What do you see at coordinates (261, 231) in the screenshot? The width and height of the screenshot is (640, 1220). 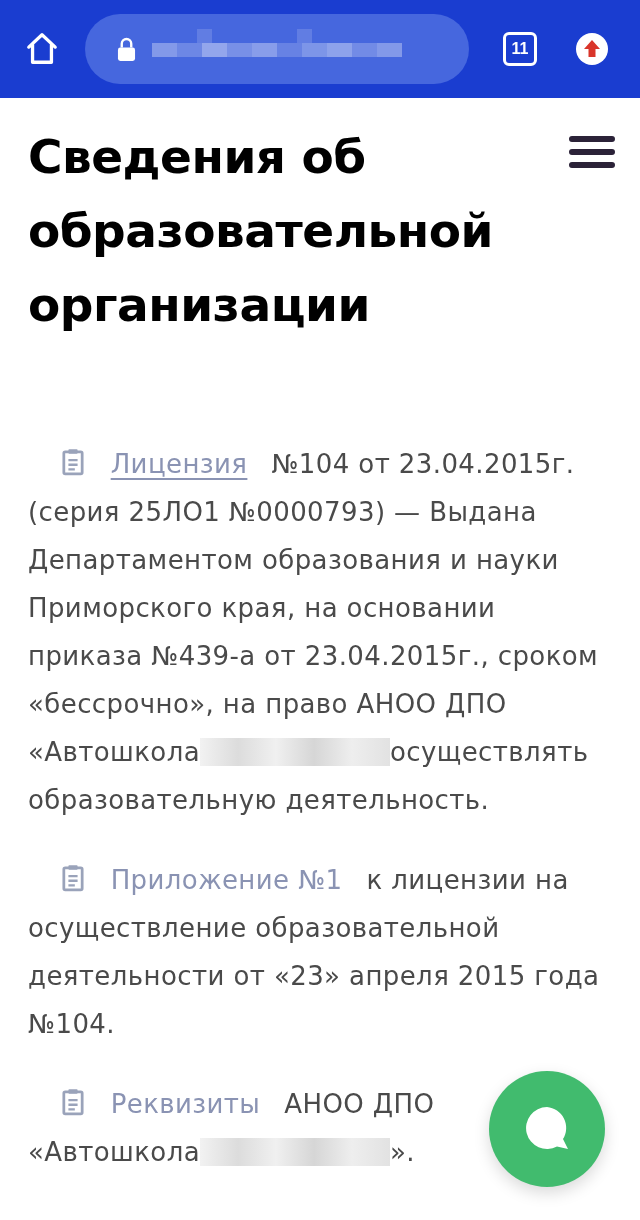 I see `page-title: Сведения об образовательной организации` at bounding box center [261, 231].